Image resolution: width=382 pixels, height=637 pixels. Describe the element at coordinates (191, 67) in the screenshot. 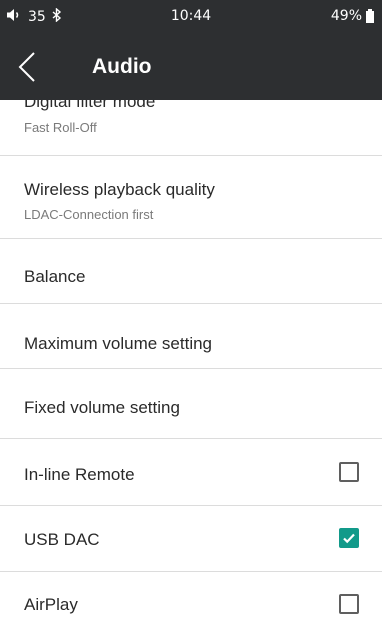

I see `app-bar: Audio` at that location.